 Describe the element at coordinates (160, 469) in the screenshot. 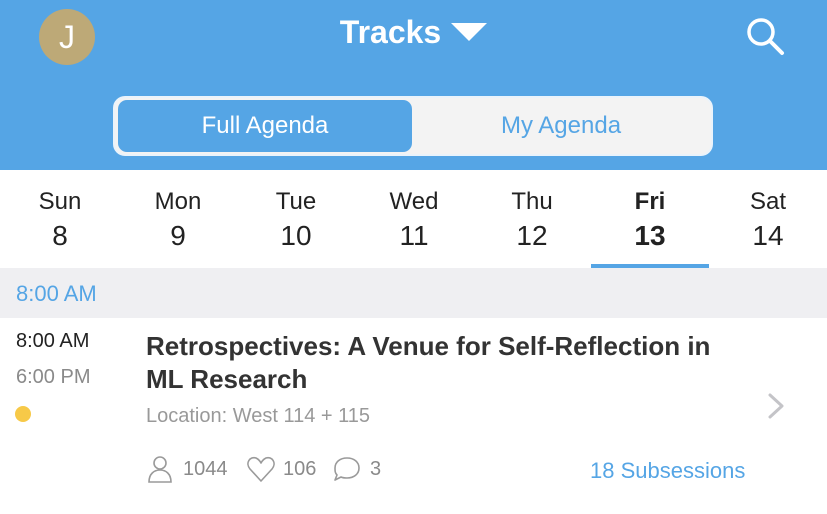

I see `person-icon` at that location.